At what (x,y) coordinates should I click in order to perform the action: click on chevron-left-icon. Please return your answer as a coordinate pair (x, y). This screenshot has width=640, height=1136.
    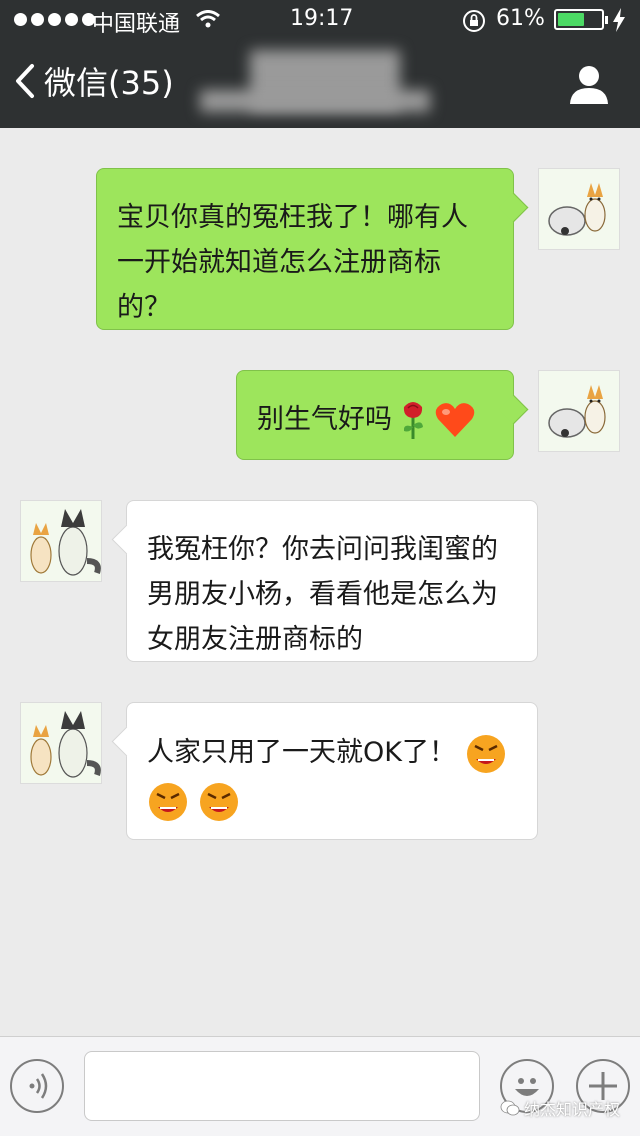
    Looking at the image, I should click on (25, 81).